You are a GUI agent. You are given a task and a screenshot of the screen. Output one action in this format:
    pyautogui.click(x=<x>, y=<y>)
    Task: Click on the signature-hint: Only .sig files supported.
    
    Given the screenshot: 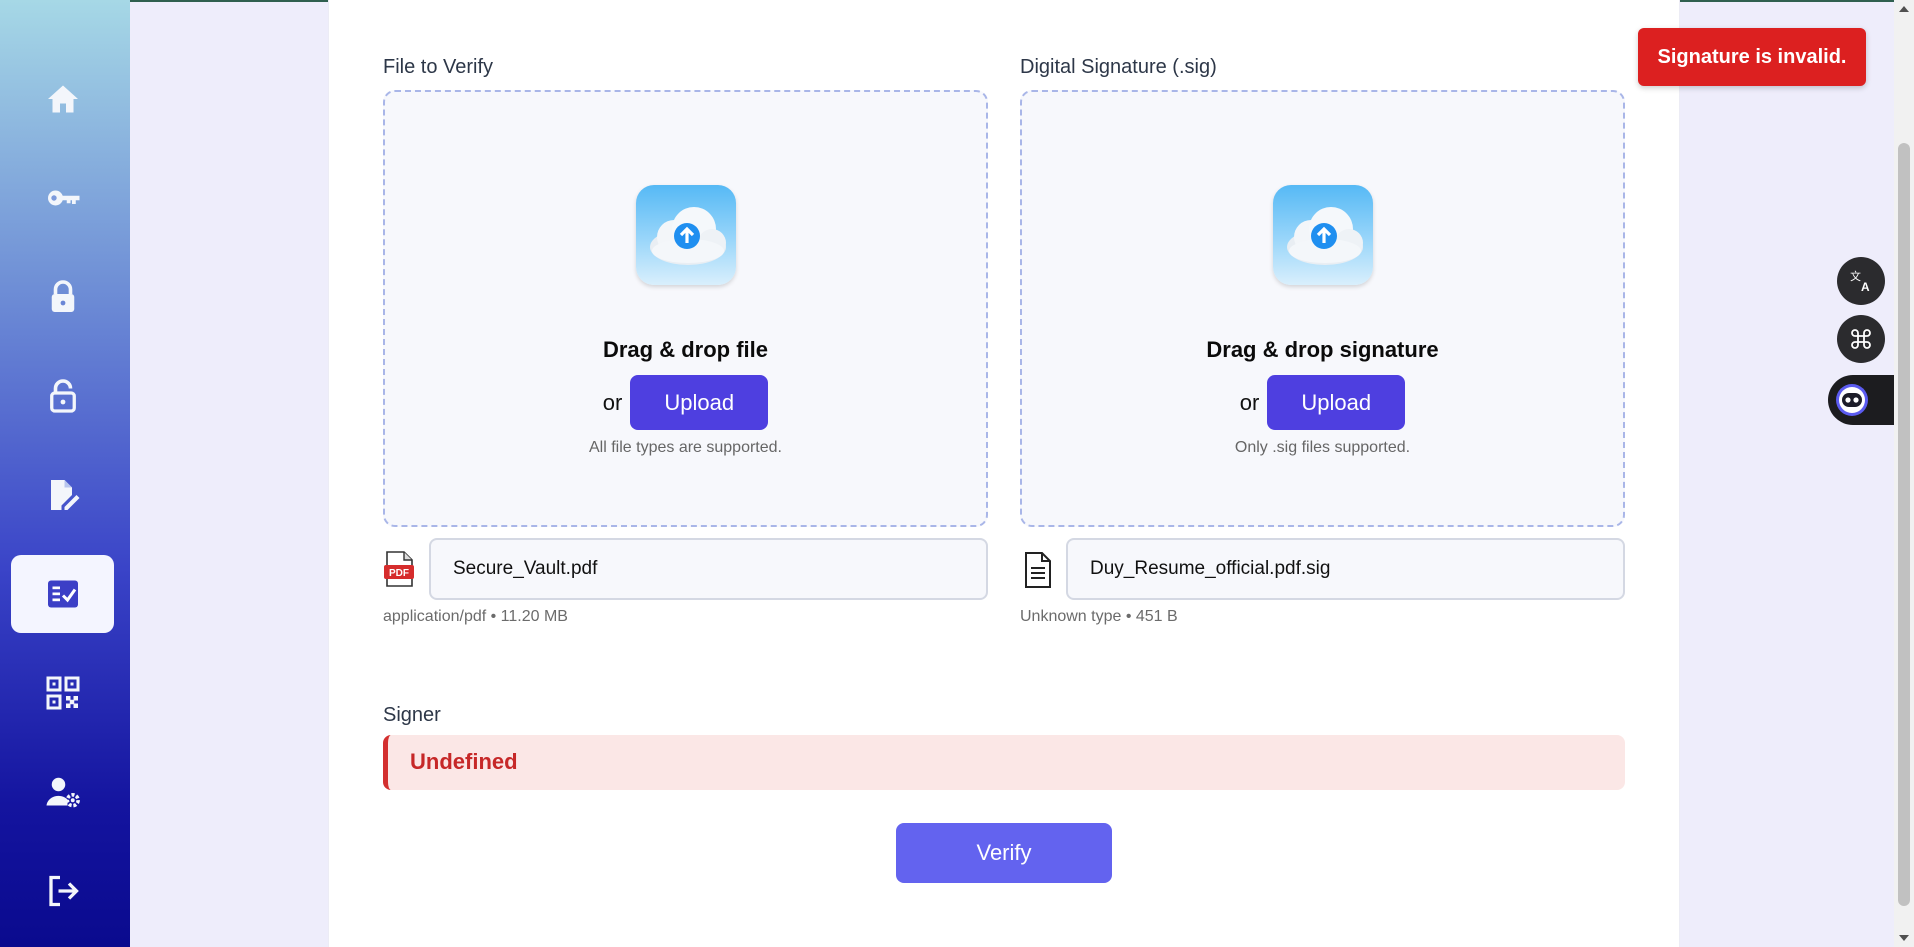 What is the action you would take?
    pyautogui.click(x=1322, y=447)
    